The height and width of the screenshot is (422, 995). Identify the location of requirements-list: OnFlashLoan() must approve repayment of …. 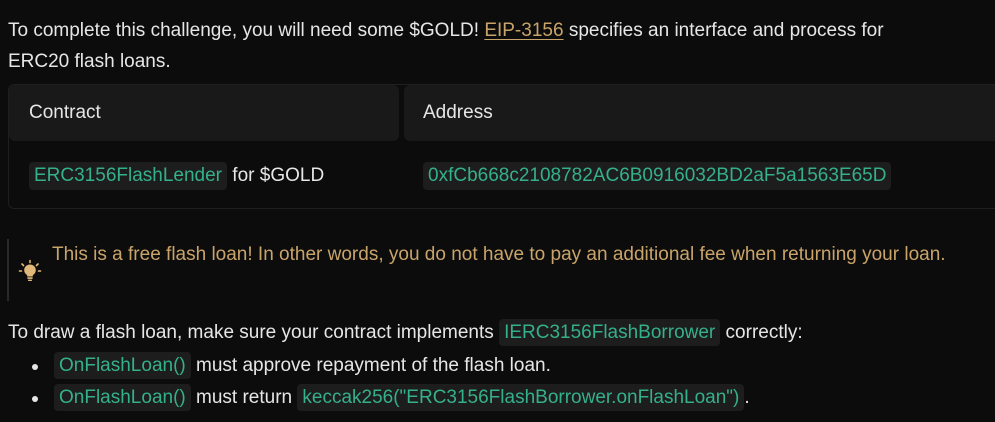
(379, 382).